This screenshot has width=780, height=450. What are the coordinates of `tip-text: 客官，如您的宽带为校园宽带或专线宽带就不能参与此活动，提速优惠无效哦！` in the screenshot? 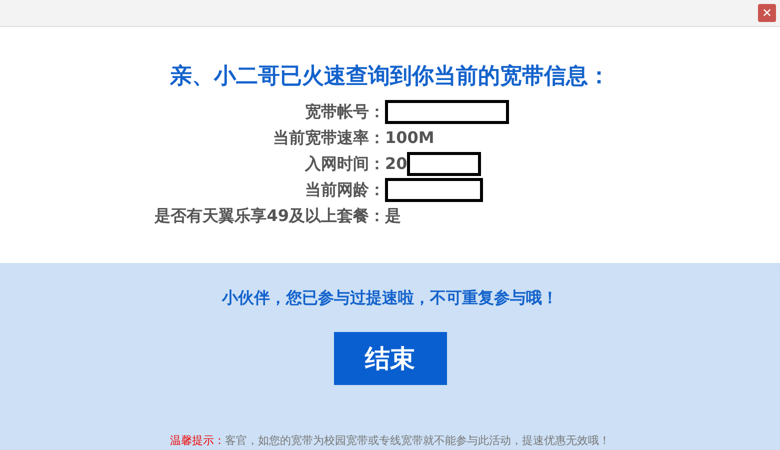 It's located at (417, 440).